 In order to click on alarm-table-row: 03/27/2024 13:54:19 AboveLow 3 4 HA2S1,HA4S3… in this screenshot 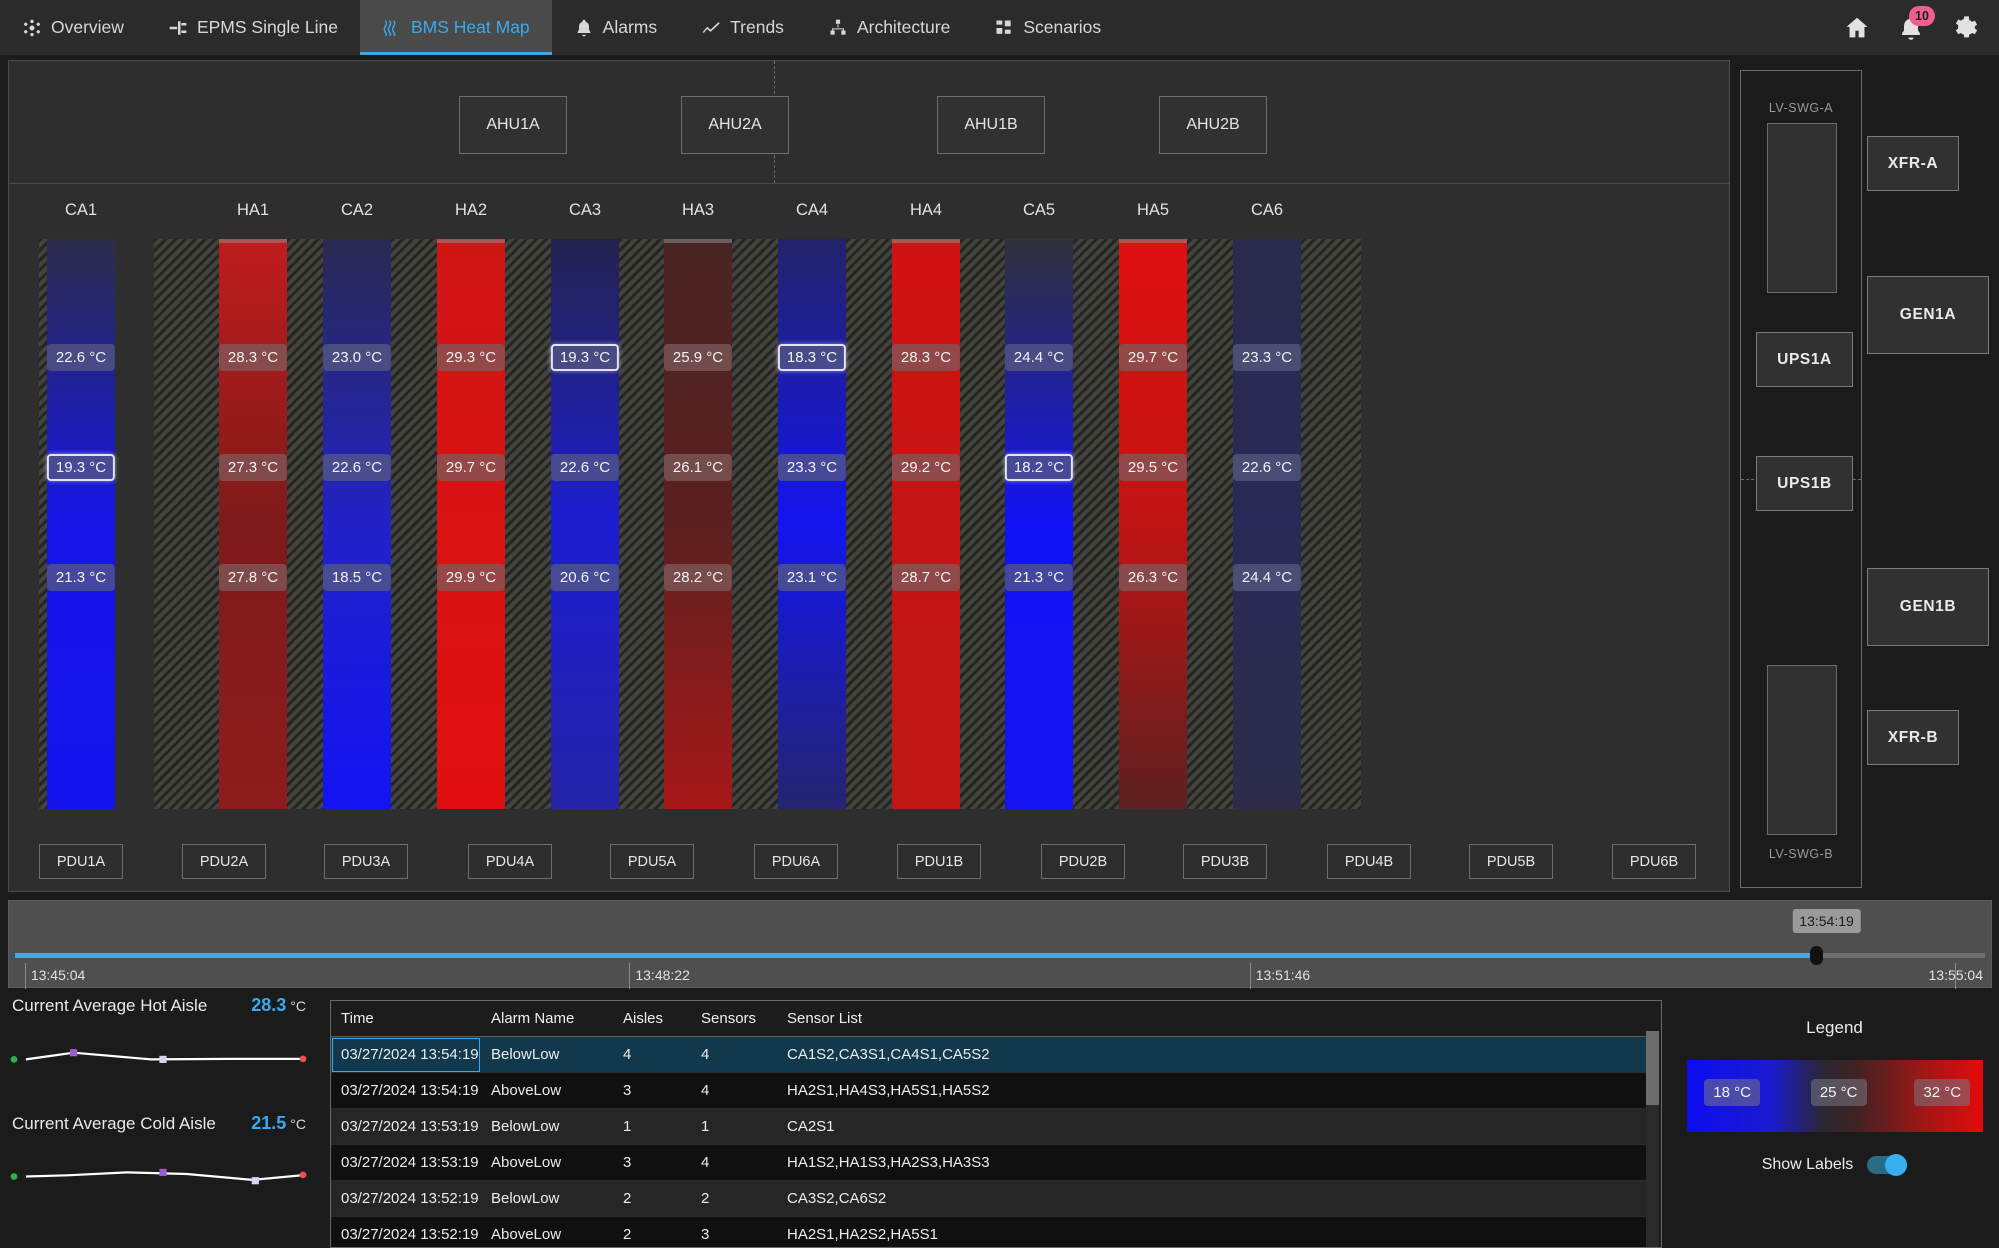, I will do `click(991, 1090)`.